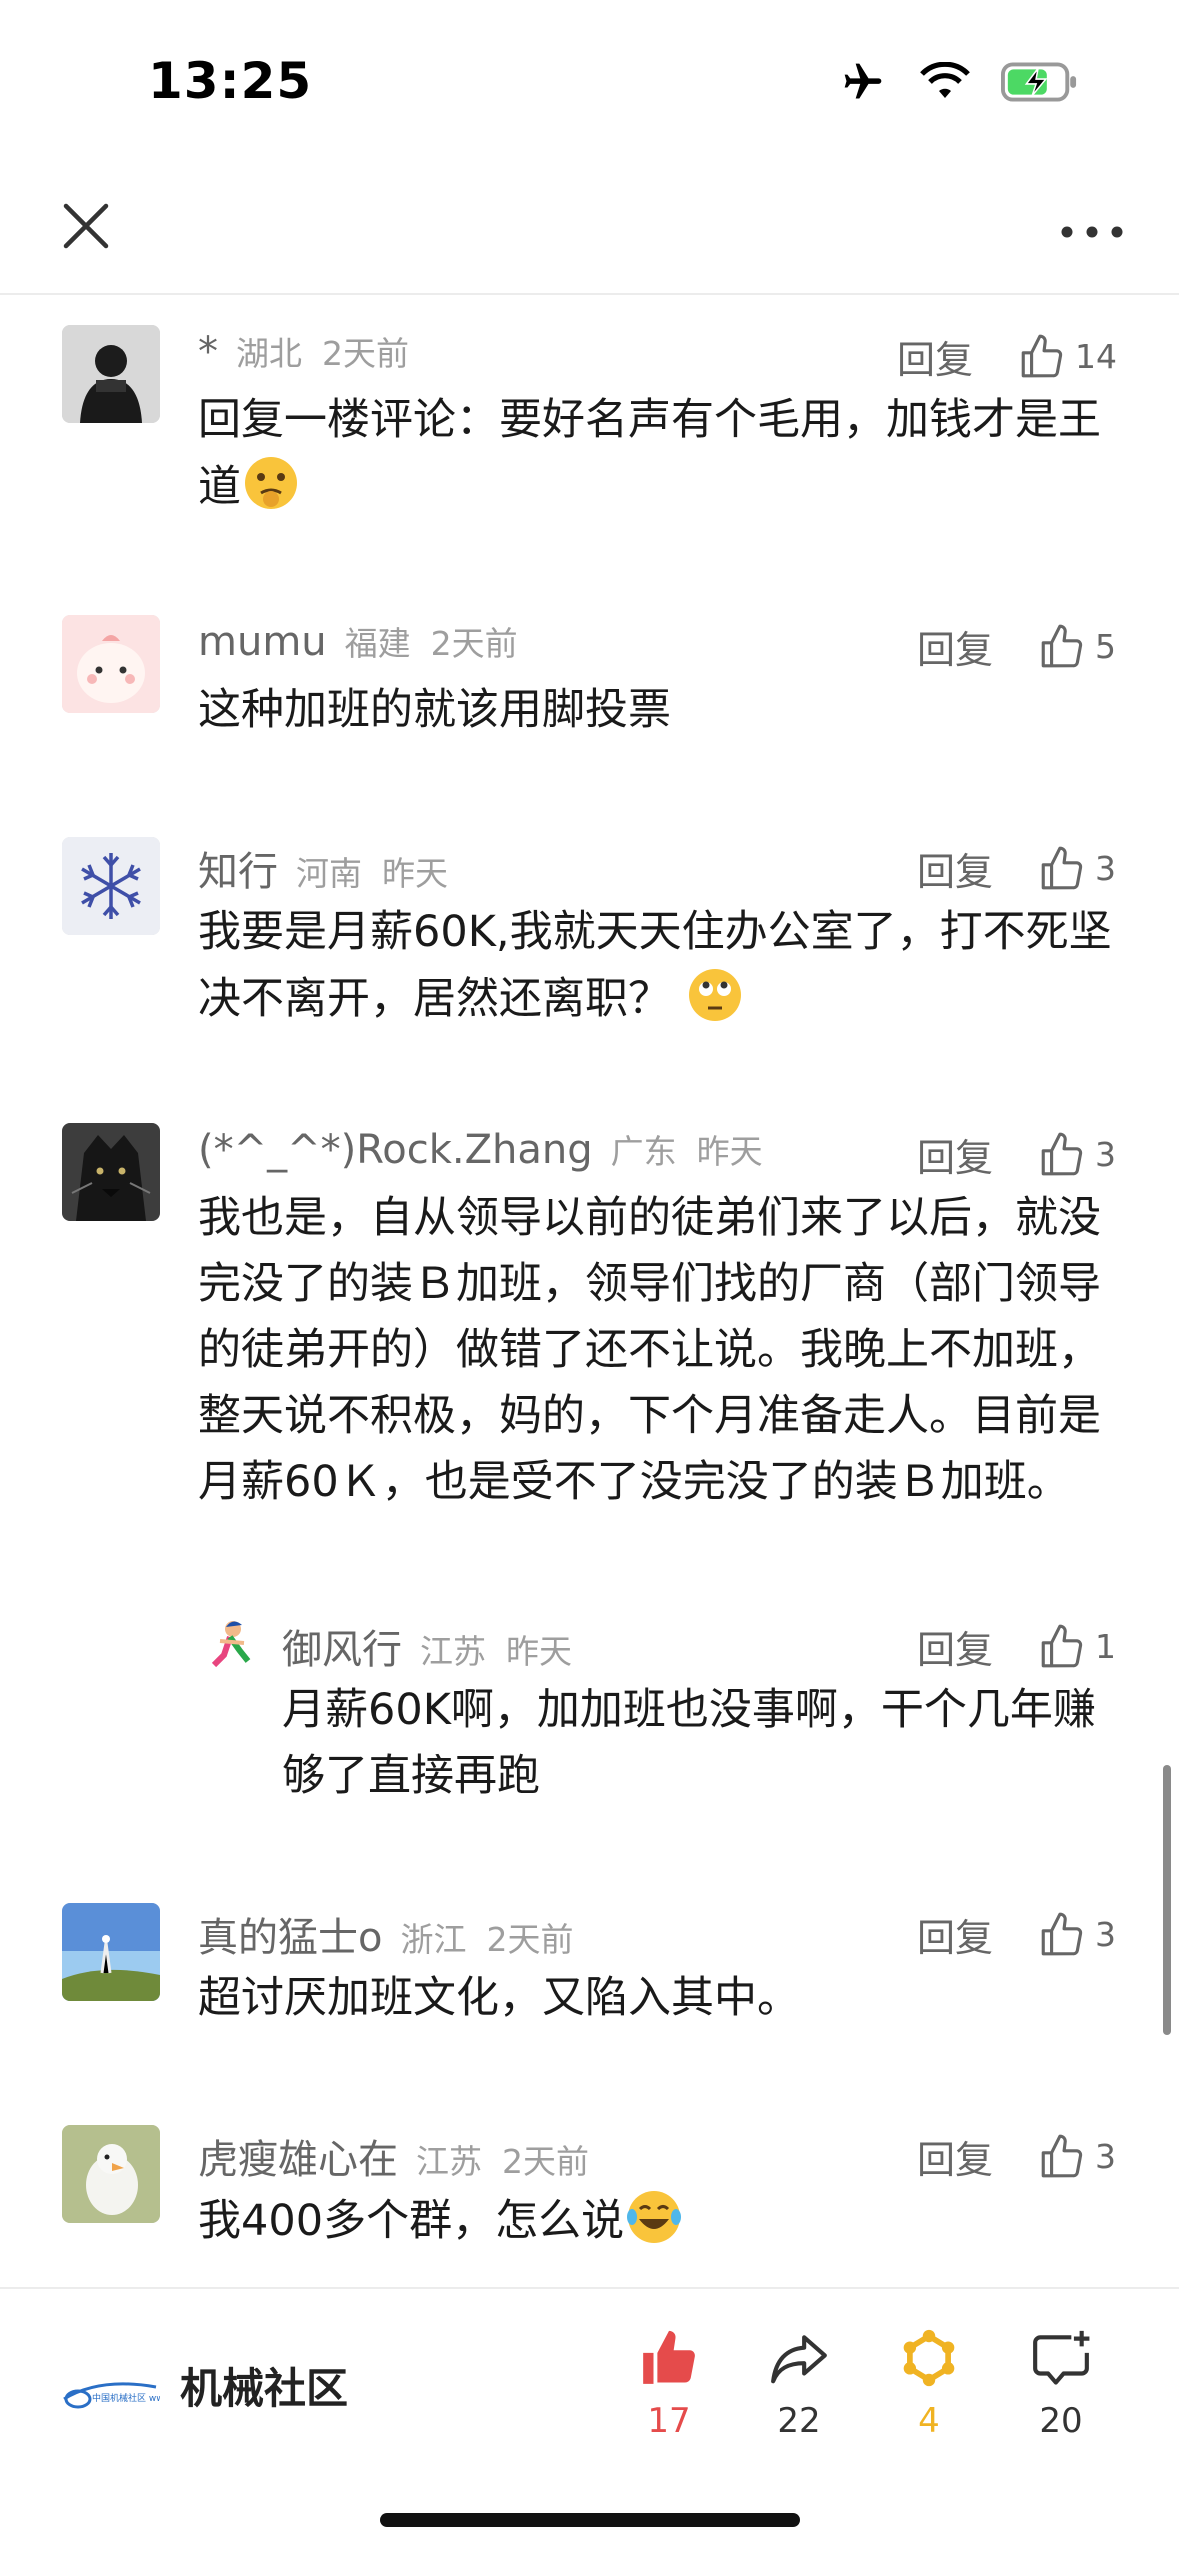  I want to click on comment-author: (*^_^*)Rock.Zhang, so click(395, 1150).